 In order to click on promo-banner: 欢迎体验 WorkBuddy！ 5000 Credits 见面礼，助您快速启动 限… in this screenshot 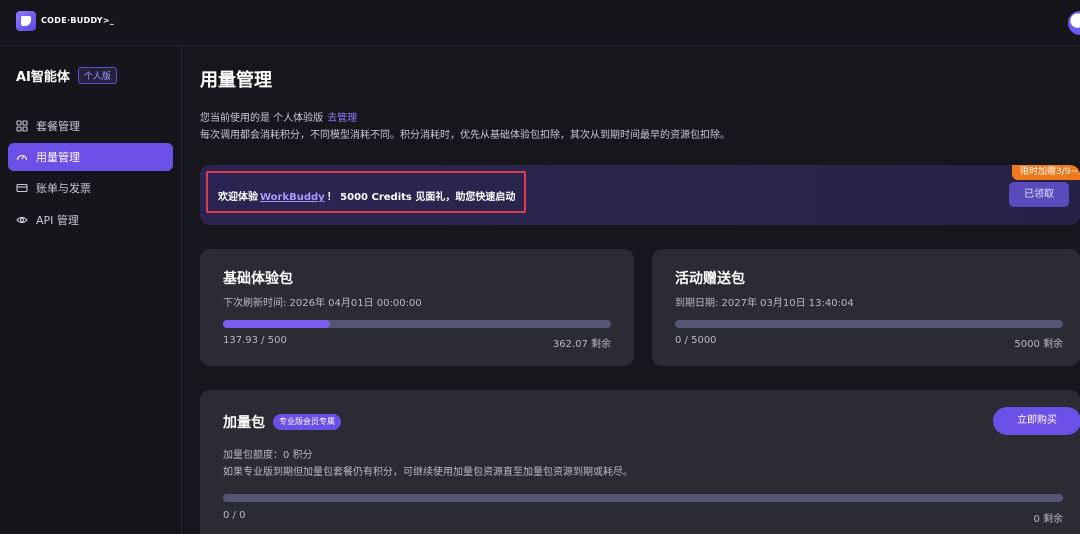, I will do `click(640, 195)`.